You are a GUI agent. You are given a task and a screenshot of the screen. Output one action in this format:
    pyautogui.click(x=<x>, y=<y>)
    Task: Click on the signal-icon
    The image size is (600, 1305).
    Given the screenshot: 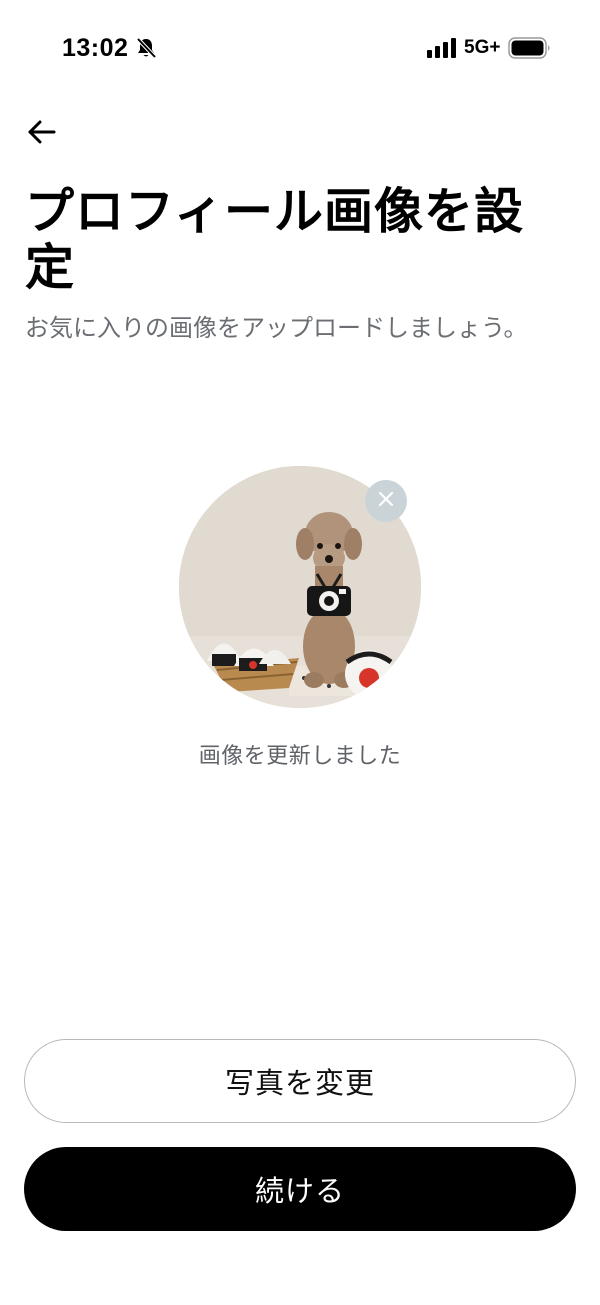 What is the action you would take?
    pyautogui.click(x=442, y=48)
    